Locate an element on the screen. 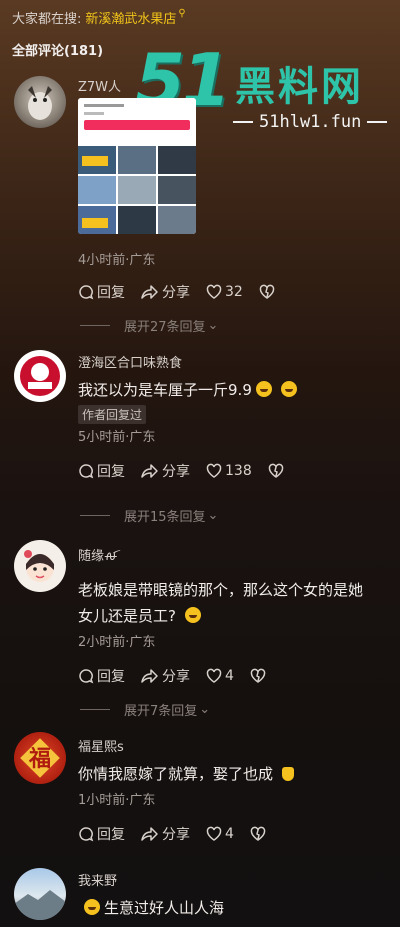  like-count: 4 is located at coordinates (229, 676).